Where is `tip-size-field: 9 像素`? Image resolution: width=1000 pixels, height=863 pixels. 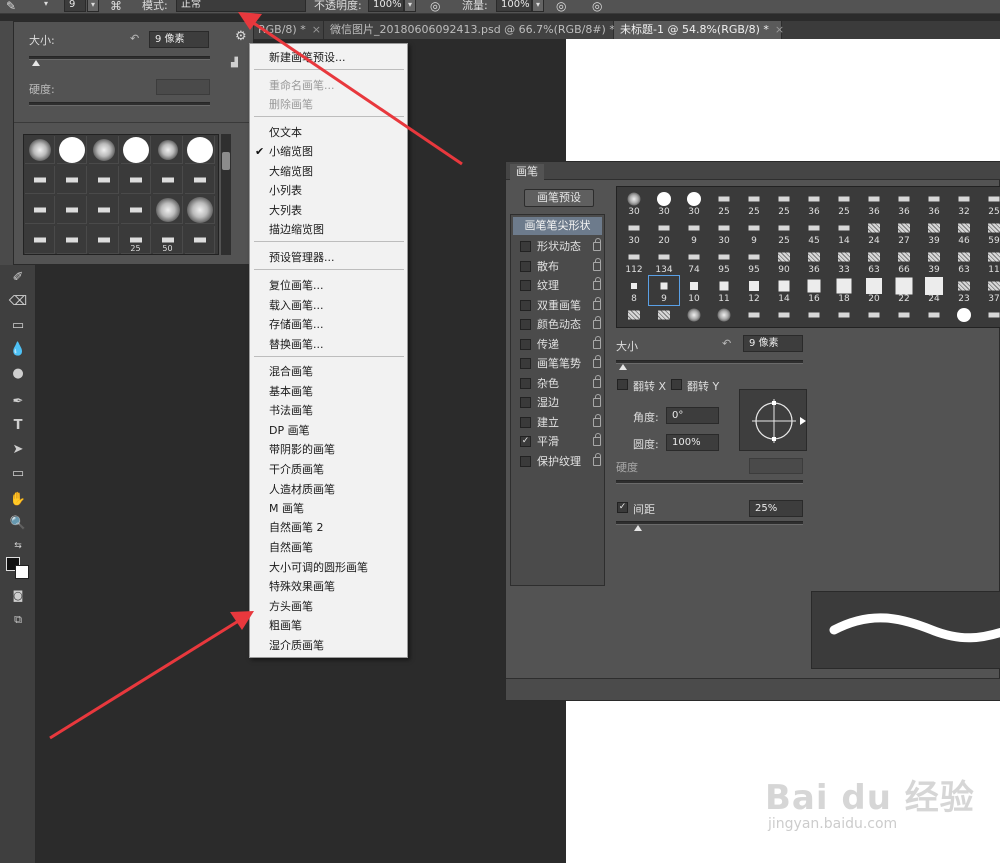 tip-size-field: 9 像素 is located at coordinates (773, 343).